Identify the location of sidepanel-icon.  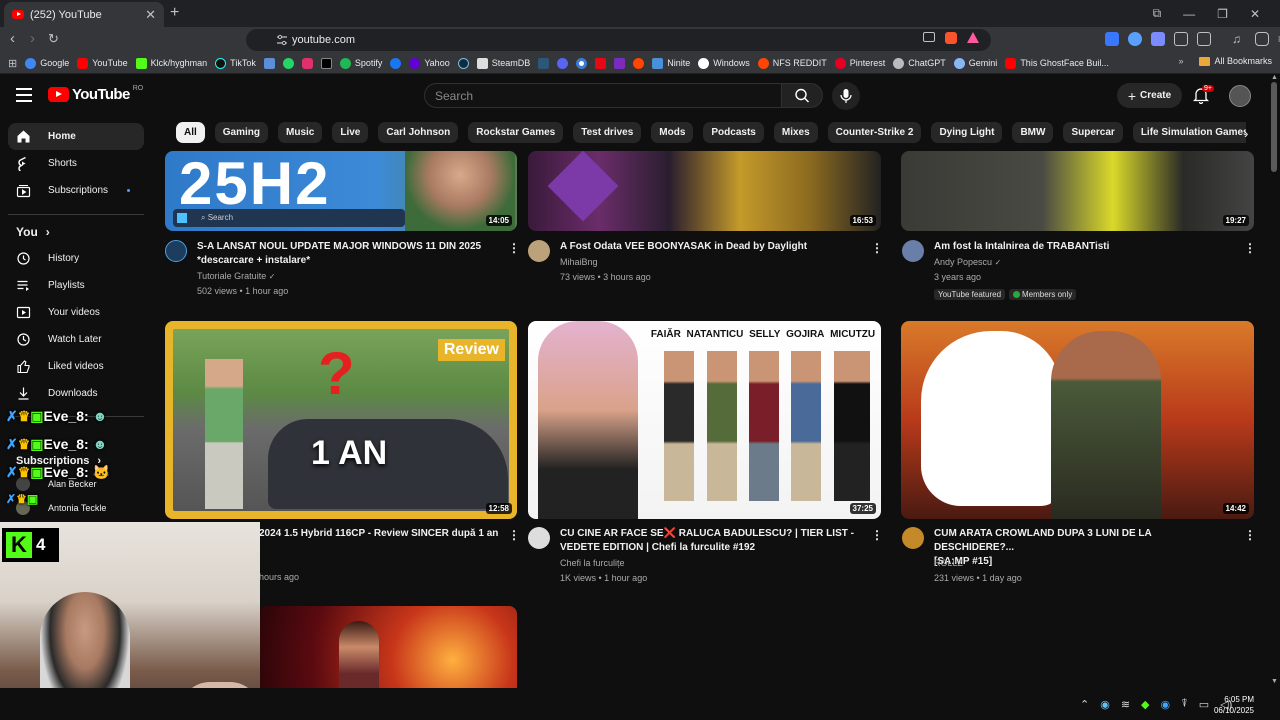
(1204, 39).